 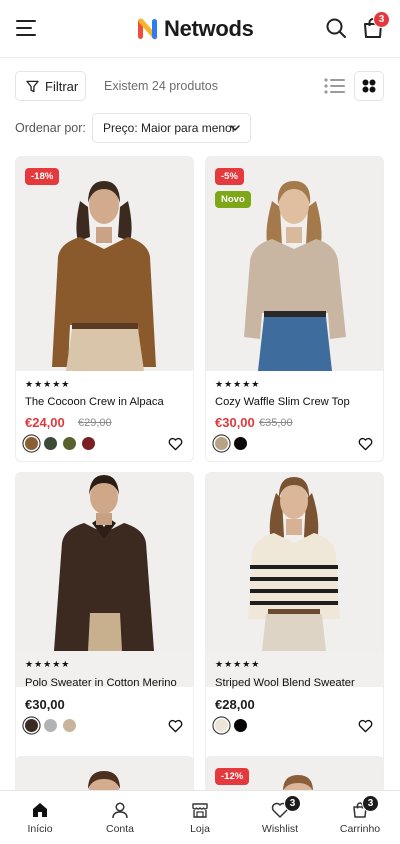 I want to click on grid-view-icon, so click(x=369, y=86).